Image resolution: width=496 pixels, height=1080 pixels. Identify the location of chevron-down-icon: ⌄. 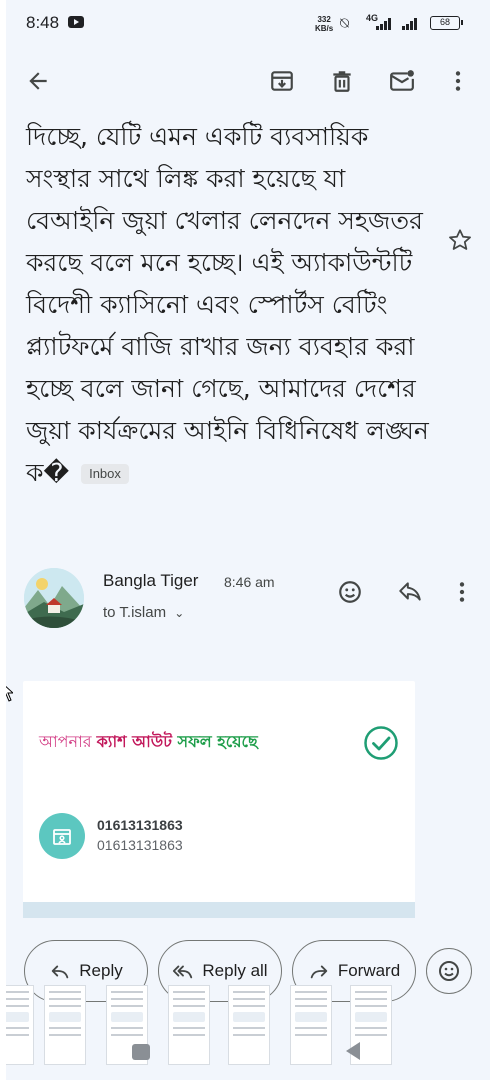
(179, 613).